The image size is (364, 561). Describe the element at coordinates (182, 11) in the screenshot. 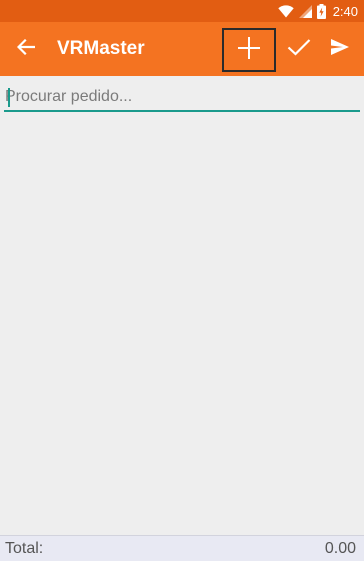

I see `status-bar: 2:40` at that location.